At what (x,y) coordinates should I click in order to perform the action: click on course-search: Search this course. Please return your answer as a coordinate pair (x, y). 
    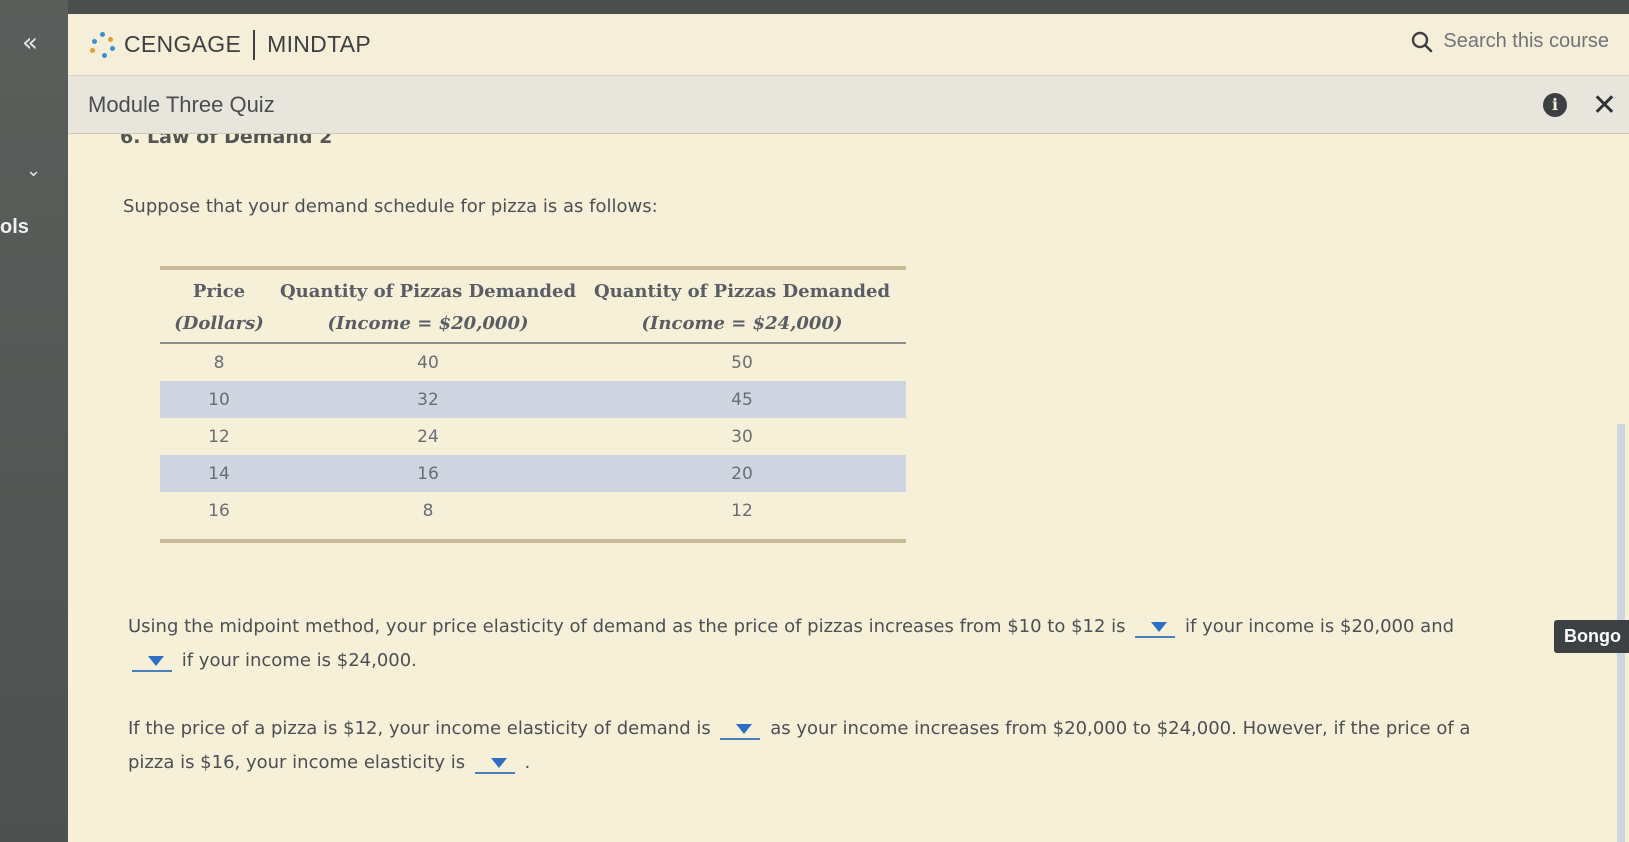
    Looking at the image, I should click on (1510, 41).